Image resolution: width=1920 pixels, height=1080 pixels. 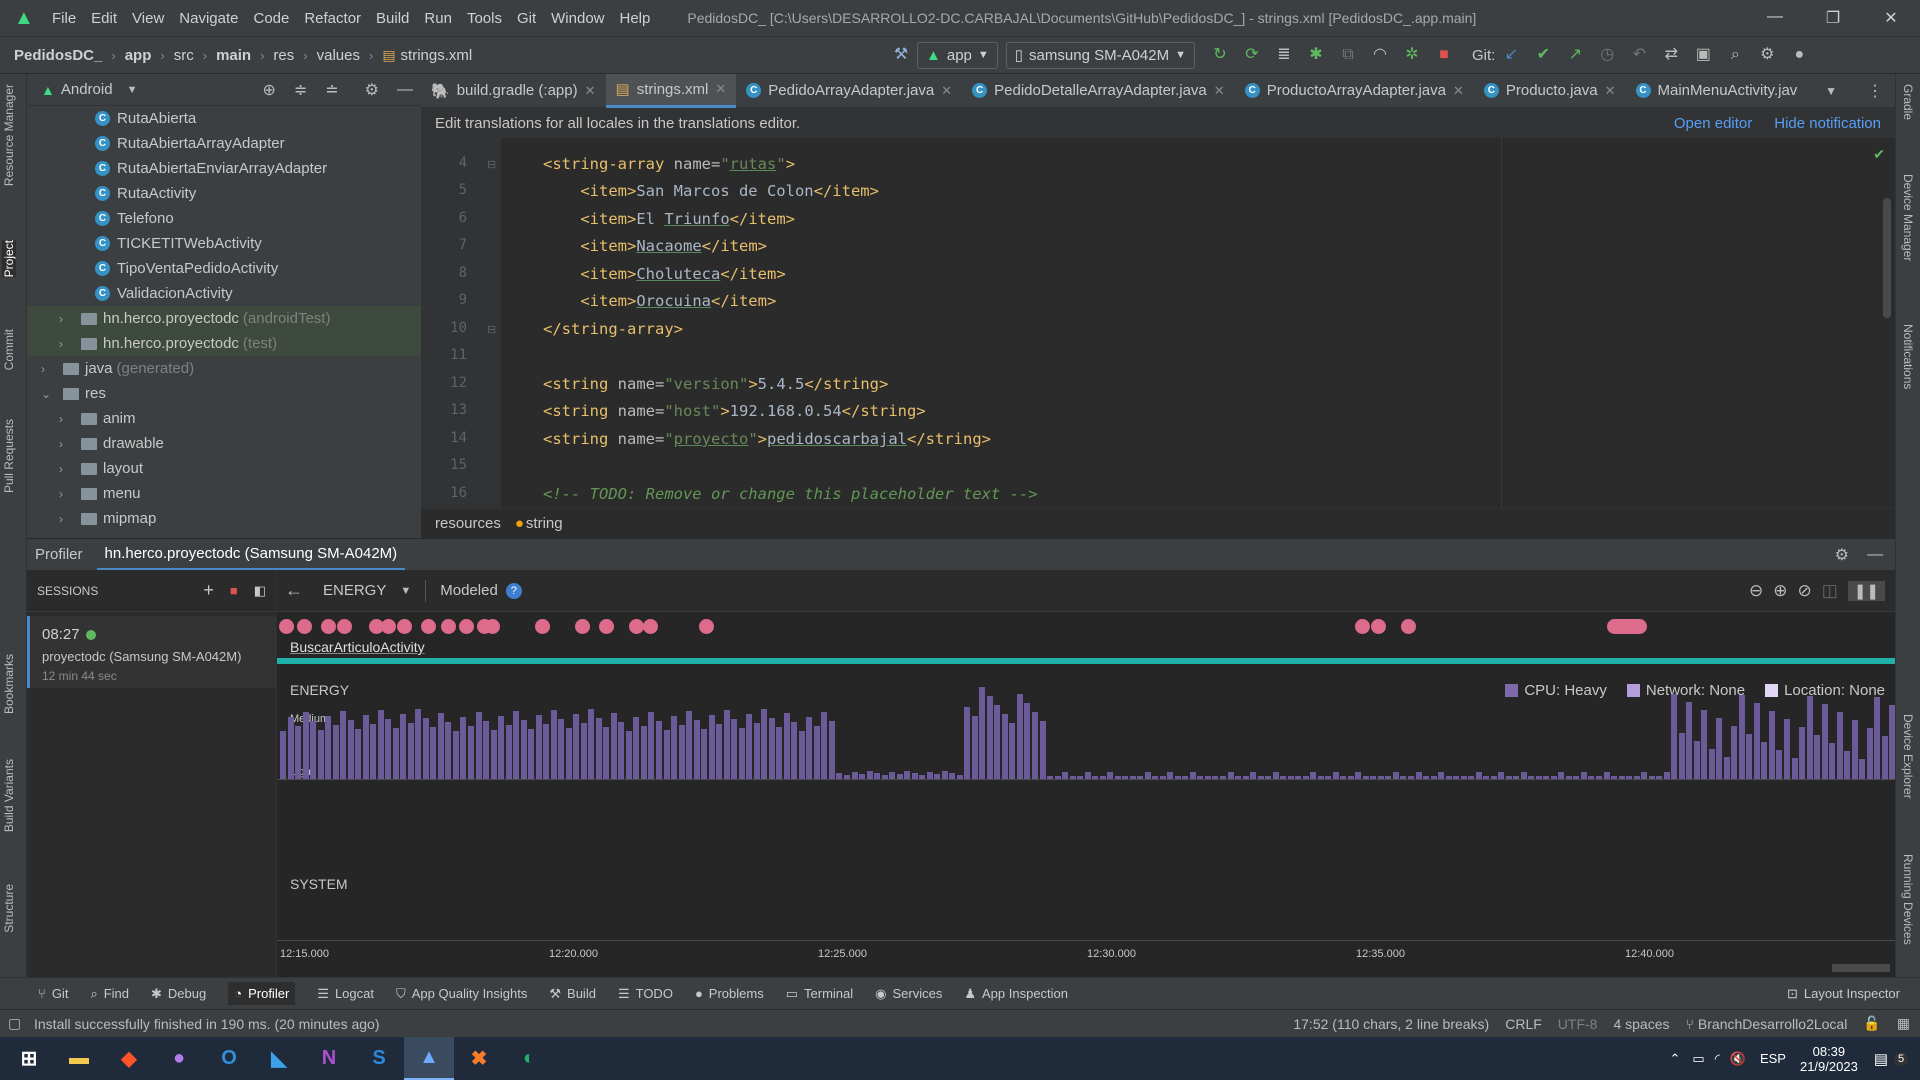 What do you see at coordinates (224, 343) in the screenshot?
I see `tree-folder-item: › hn.herco.proyectodc (test)` at bounding box center [224, 343].